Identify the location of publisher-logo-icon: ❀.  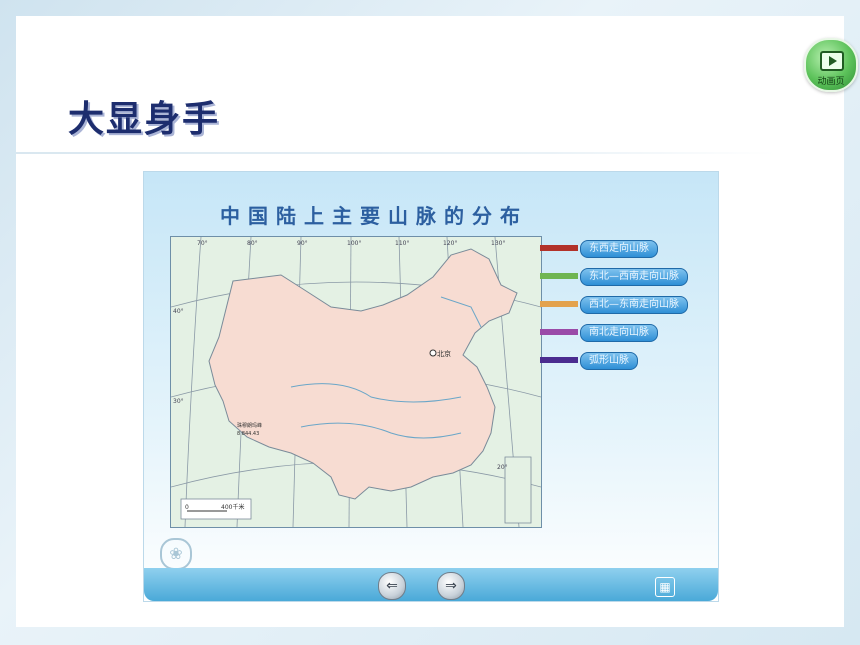
(176, 554).